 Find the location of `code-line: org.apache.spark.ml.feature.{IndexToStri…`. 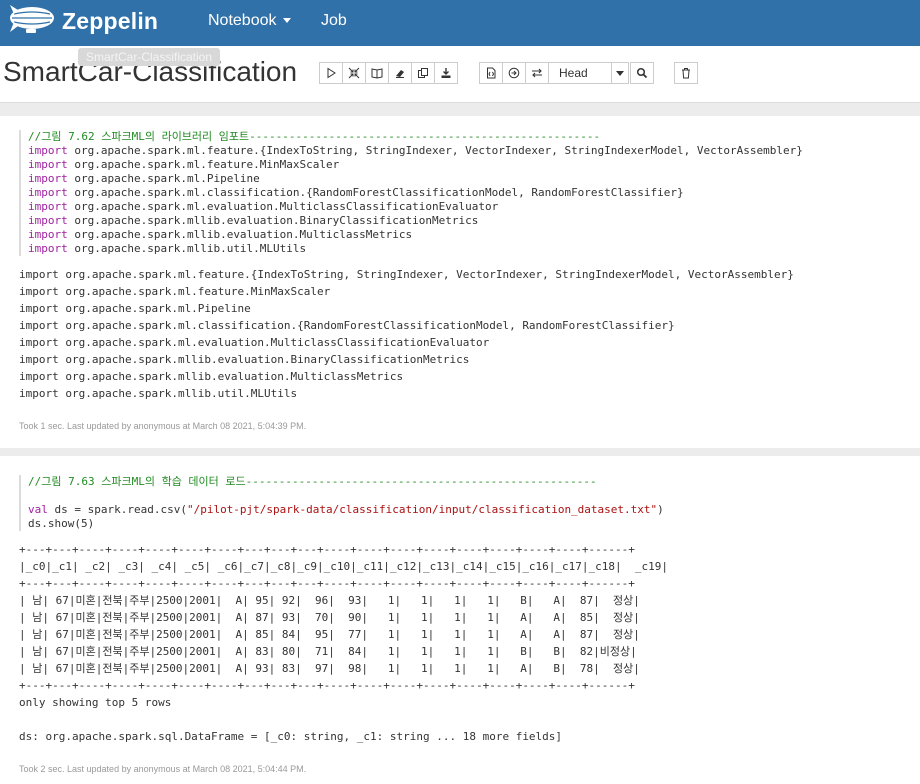

code-line: org.apache.spark.ml.feature.{IndexToStri… is located at coordinates (435, 150).